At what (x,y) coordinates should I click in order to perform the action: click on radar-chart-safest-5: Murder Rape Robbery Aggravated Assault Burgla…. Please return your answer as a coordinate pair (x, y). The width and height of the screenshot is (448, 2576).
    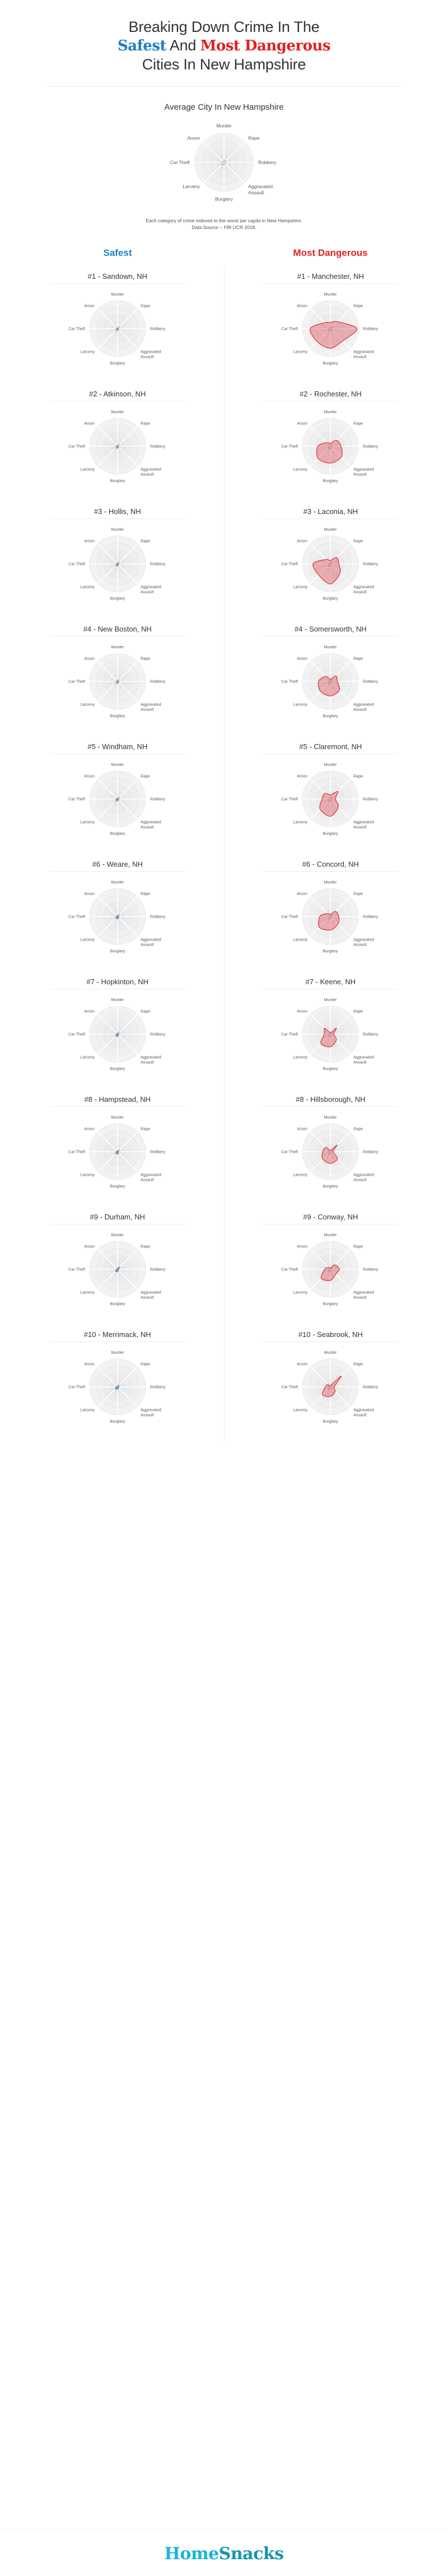
    Looking at the image, I should click on (118, 803).